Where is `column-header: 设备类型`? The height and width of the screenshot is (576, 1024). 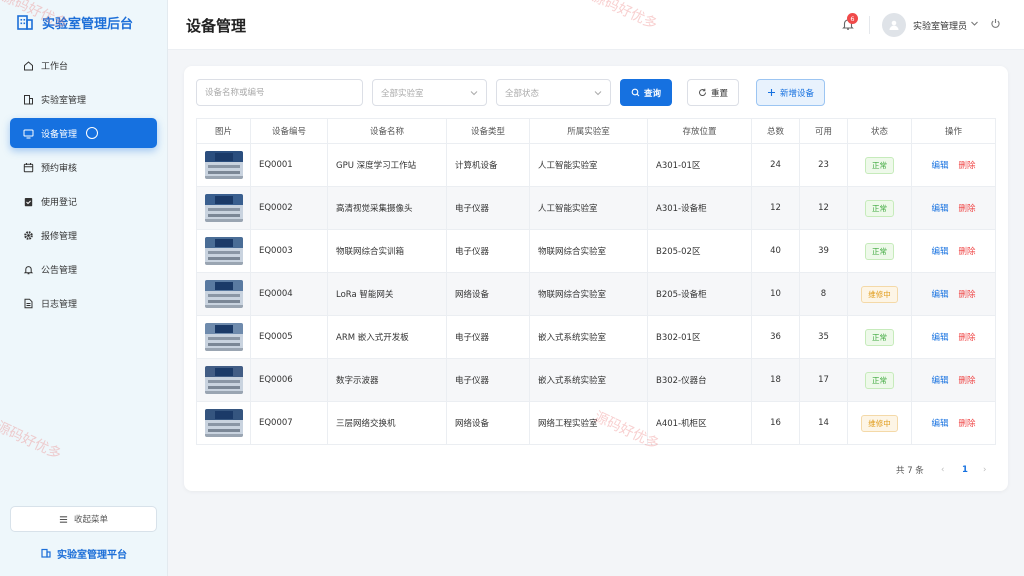 column-header: 设备类型 is located at coordinates (488, 131).